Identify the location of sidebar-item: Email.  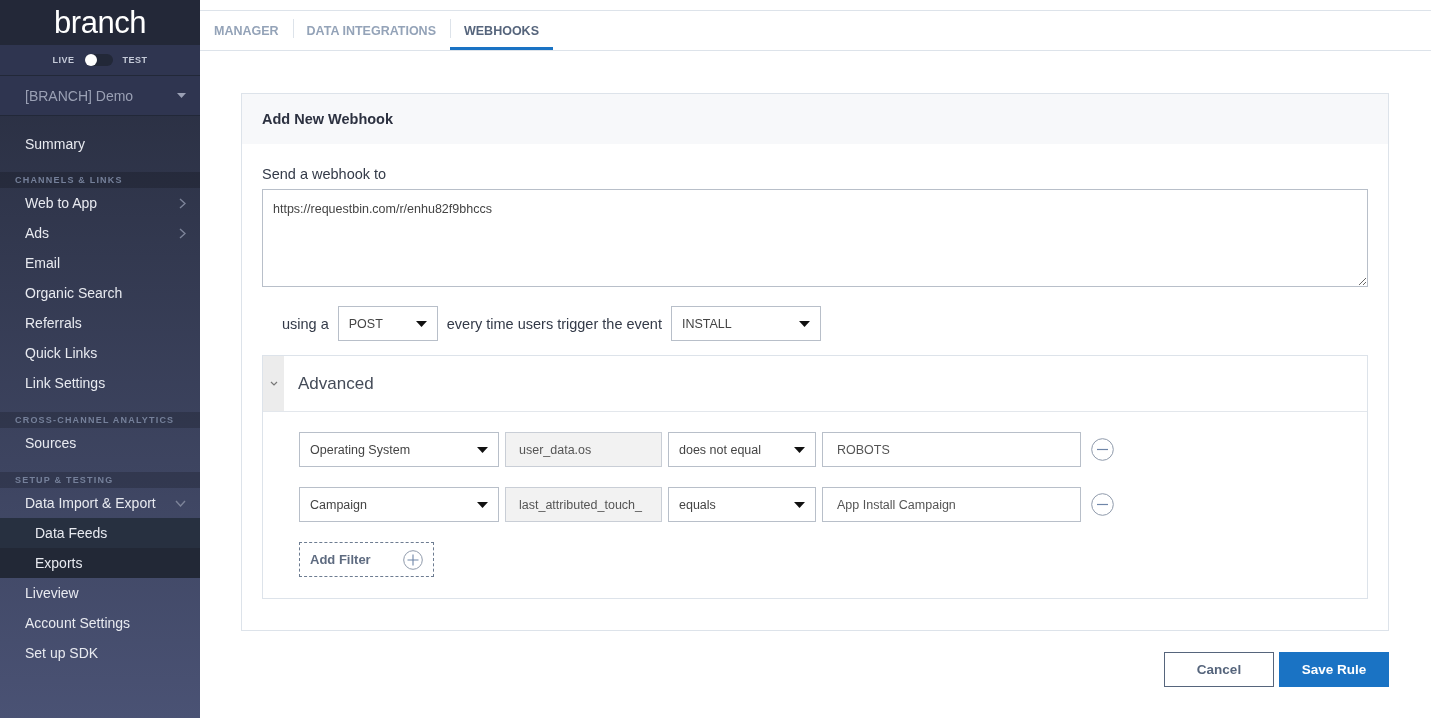
(100, 263).